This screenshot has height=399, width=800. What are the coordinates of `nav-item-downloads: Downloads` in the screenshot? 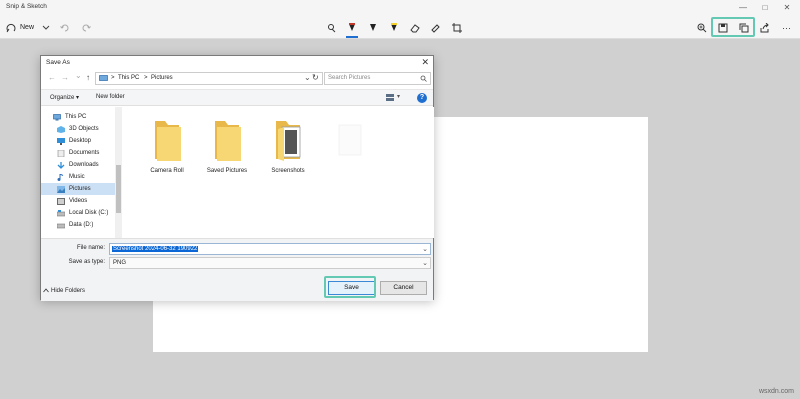 It's located at (86, 165).